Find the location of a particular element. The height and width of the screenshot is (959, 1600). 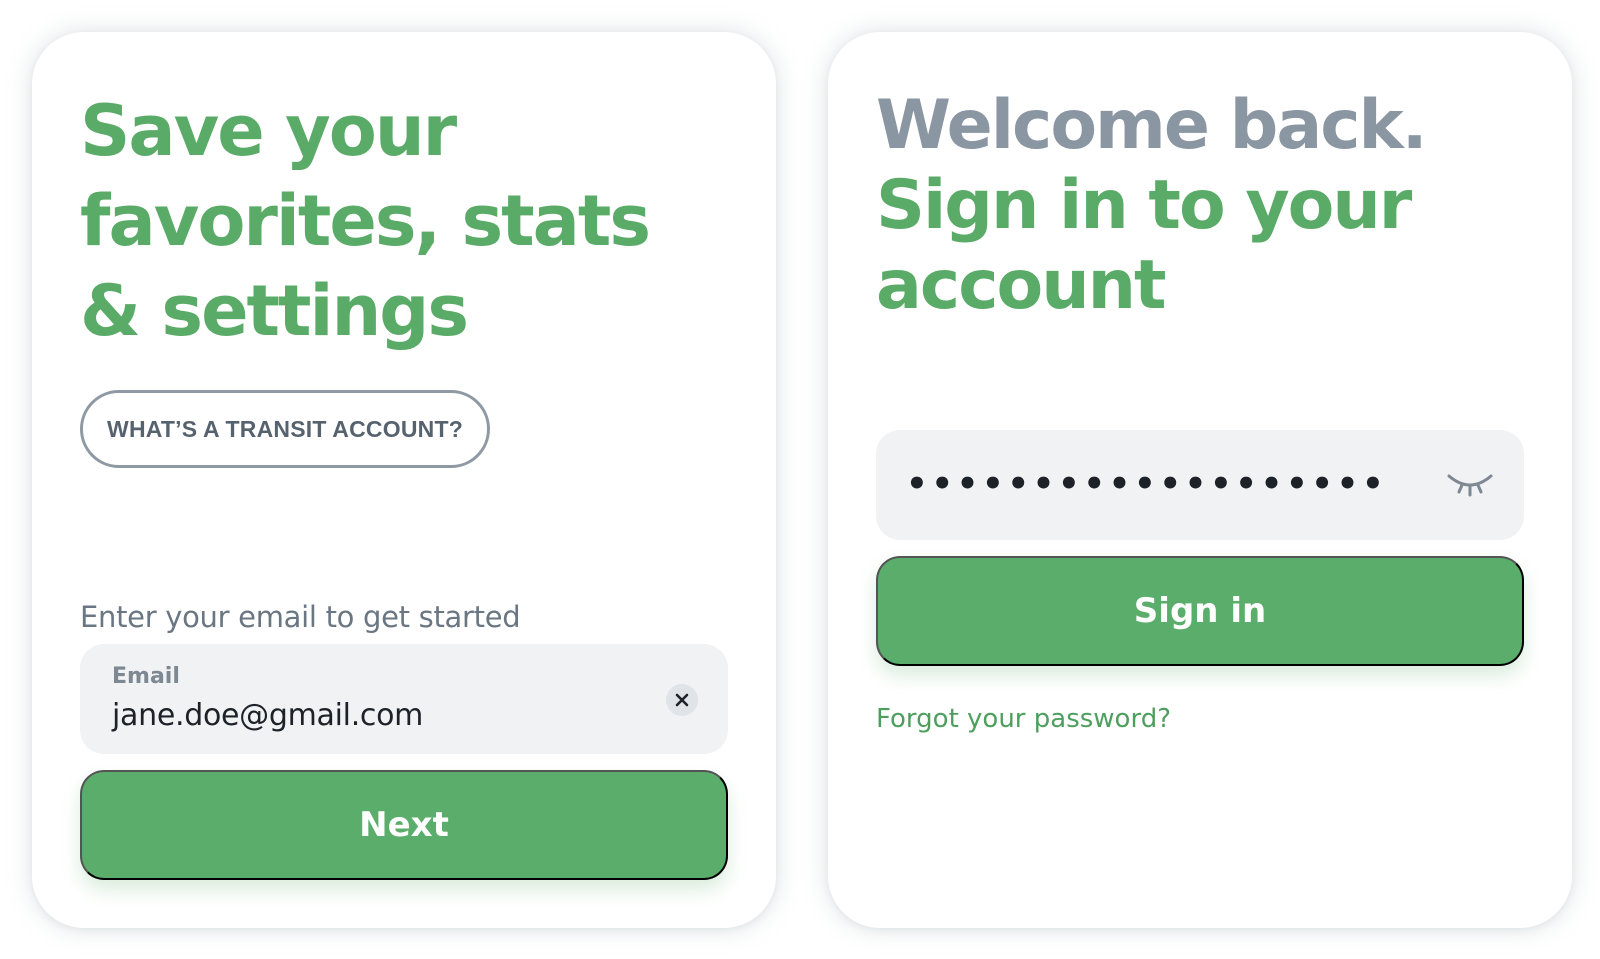

eye-closed-glyph is located at coordinates (1470, 485).